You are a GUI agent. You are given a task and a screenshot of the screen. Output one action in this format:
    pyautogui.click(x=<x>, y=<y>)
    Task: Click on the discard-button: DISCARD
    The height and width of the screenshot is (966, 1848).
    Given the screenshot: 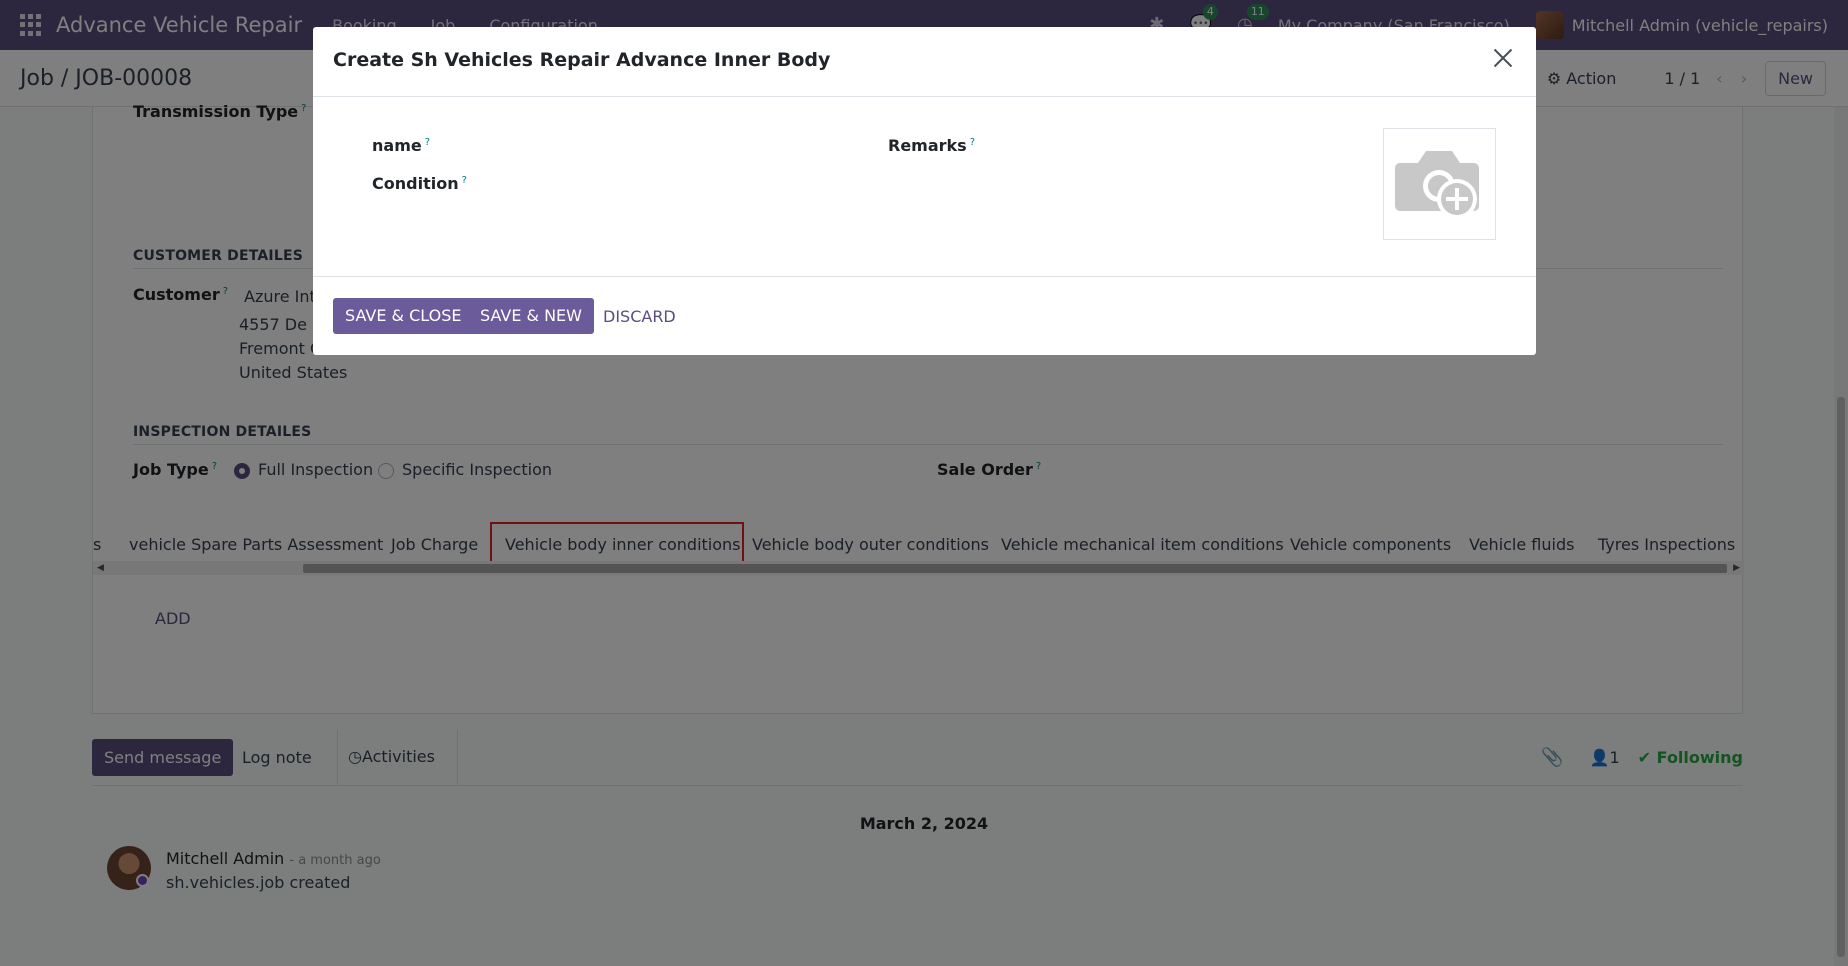 What is the action you would take?
    pyautogui.click(x=639, y=316)
    